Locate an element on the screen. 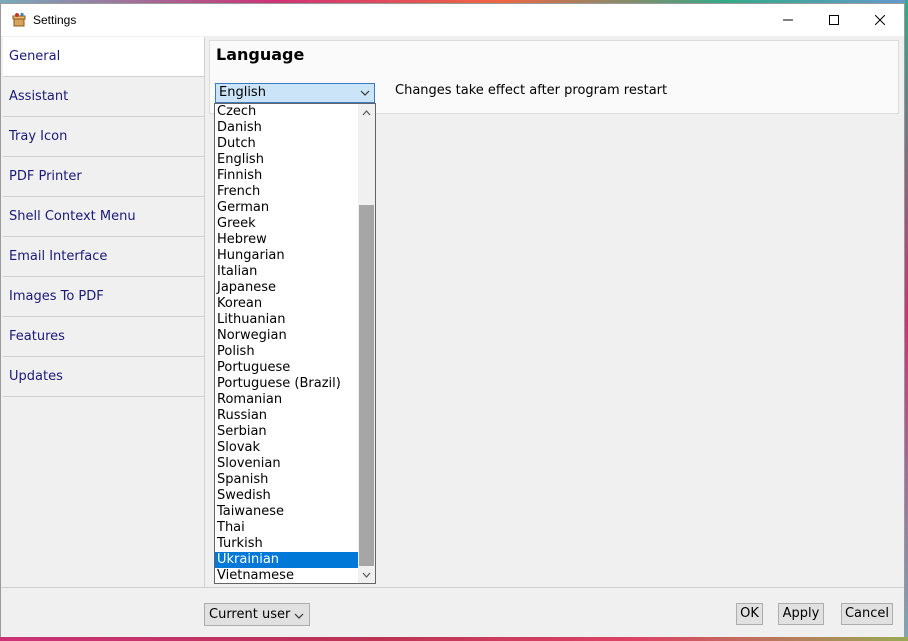  language-option: Italian is located at coordinates (286, 272).